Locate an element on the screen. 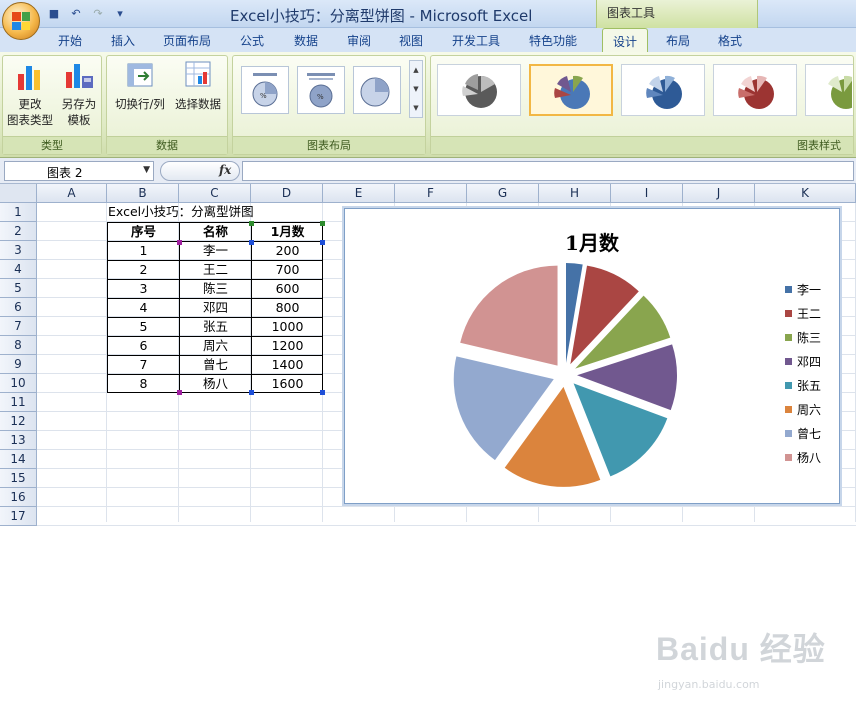  table-cell: 周六 is located at coordinates (215, 346).